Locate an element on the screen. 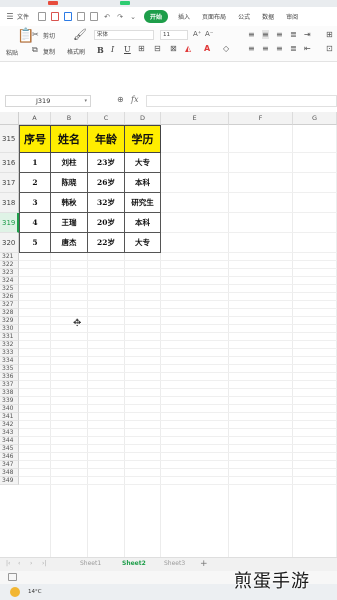  format-painter-icon: 🖌 is located at coordinates (80, 34).